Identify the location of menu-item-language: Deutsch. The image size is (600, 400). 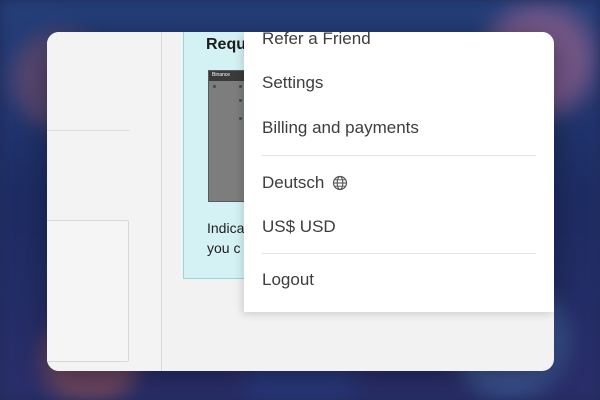
(305, 183).